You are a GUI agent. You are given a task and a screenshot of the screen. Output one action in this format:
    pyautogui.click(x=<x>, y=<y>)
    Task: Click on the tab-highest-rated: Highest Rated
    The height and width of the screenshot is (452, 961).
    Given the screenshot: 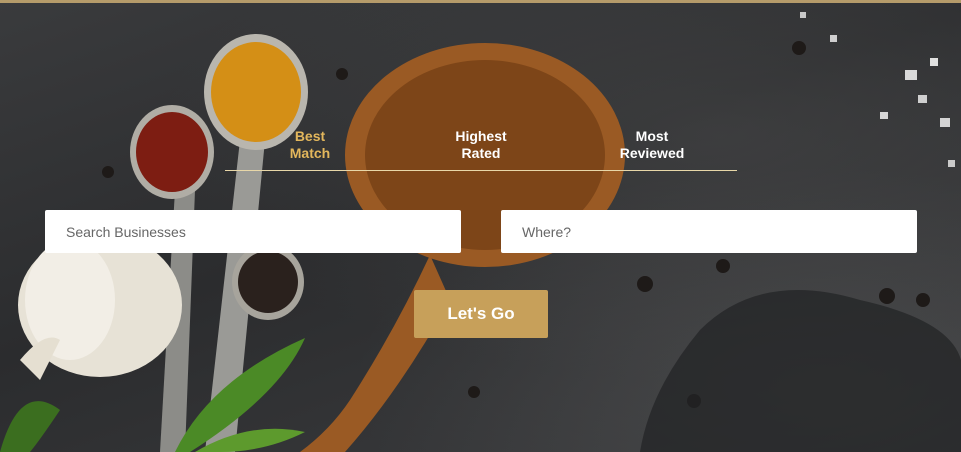 What is the action you would take?
    pyautogui.click(x=481, y=145)
    